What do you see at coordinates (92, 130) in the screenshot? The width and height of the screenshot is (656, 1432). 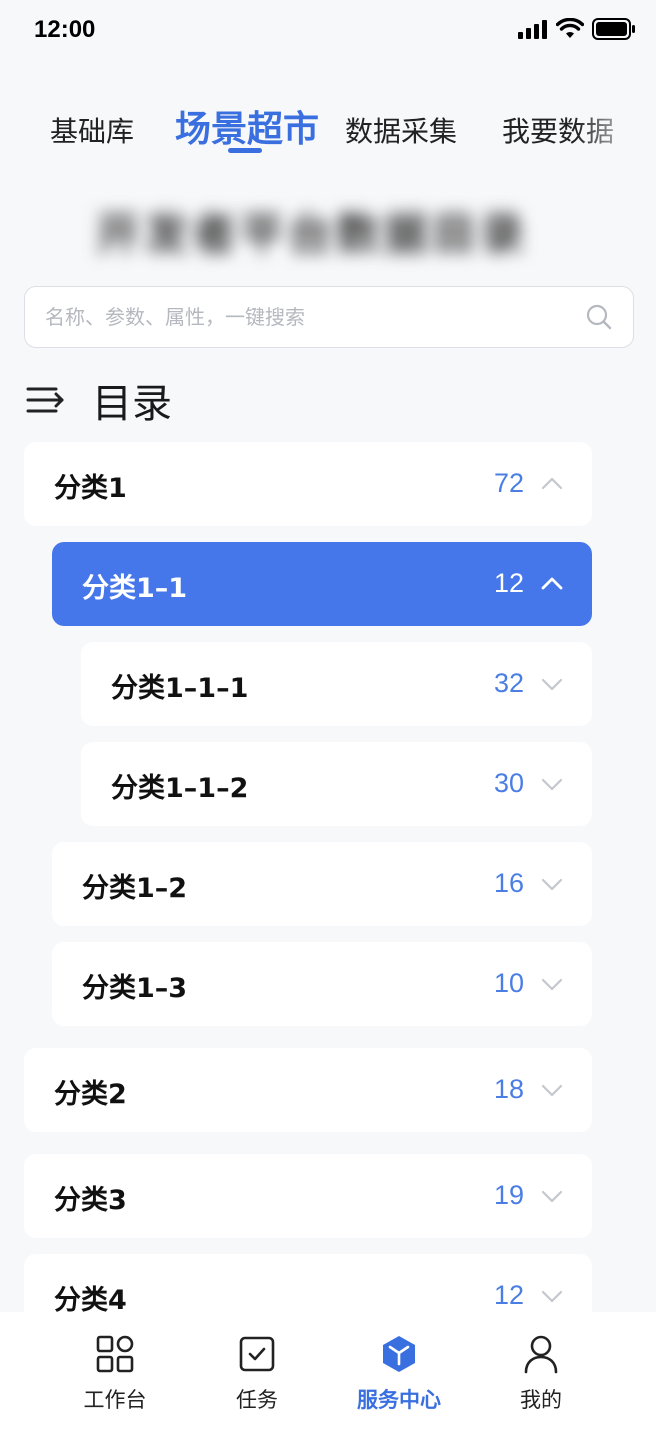 I see `tab-basic-library: 基础库` at bounding box center [92, 130].